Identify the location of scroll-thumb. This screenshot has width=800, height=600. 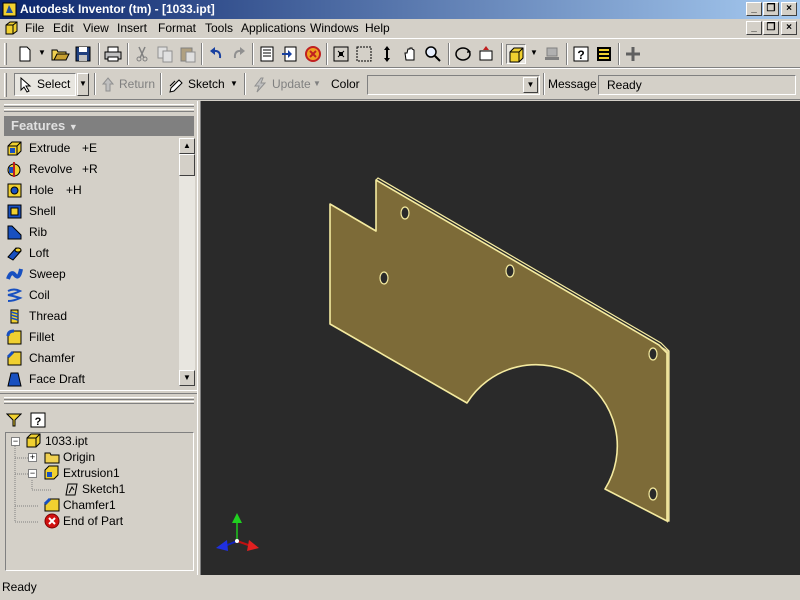
(187, 165).